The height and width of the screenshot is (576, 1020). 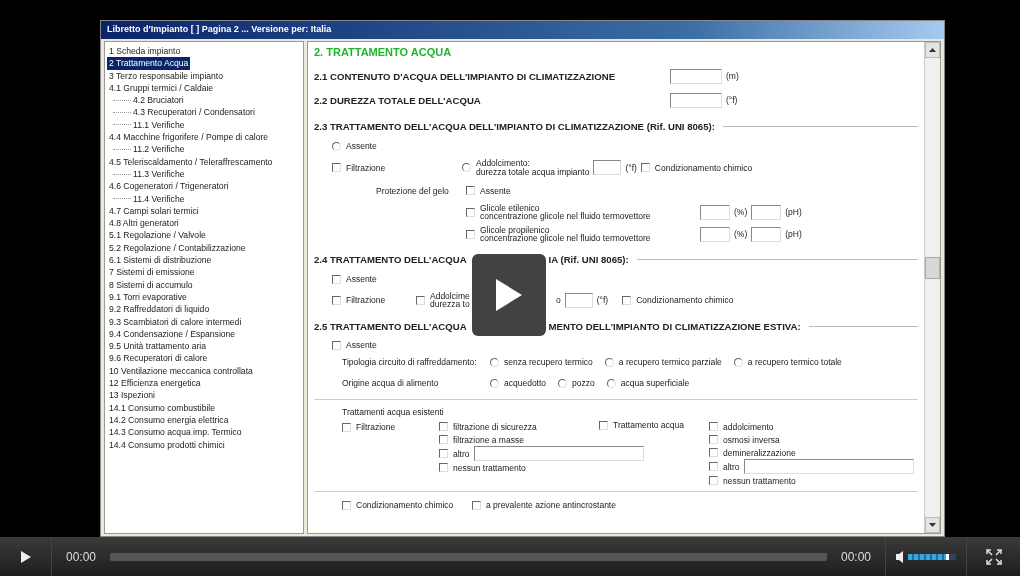 What do you see at coordinates (588, 259) in the screenshot?
I see `section-heading: IA (Rif. UNI 8065):` at bounding box center [588, 259].